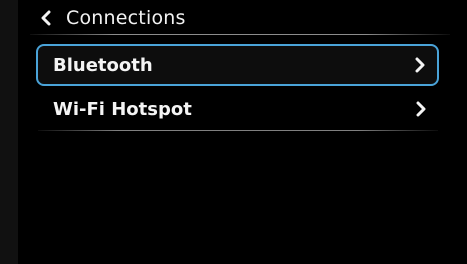  I want to click on item-divider, so click(238, 130).